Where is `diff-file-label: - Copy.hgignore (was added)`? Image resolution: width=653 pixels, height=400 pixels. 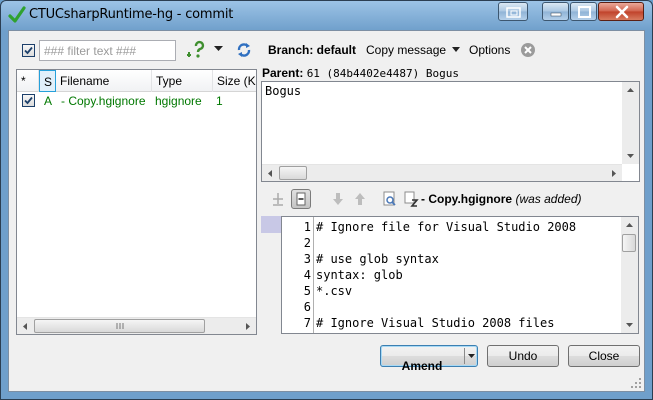 diff-file-label: - Copy.hgignore (was added) is located at coordinates (501, 199).